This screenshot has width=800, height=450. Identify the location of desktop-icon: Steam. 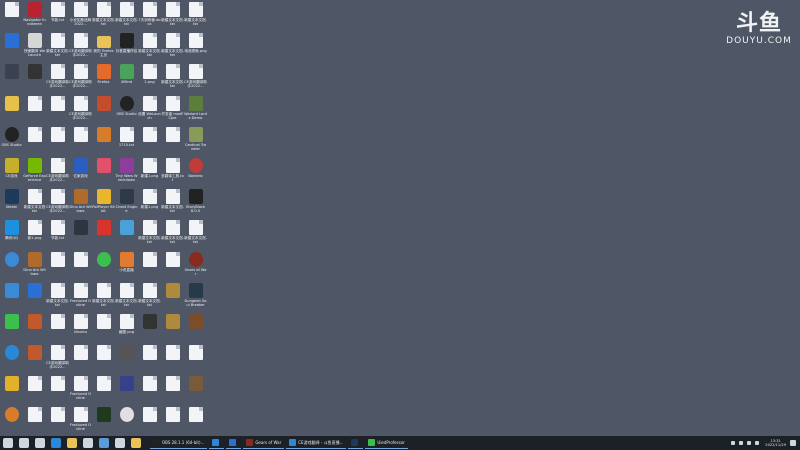
(11, 202).